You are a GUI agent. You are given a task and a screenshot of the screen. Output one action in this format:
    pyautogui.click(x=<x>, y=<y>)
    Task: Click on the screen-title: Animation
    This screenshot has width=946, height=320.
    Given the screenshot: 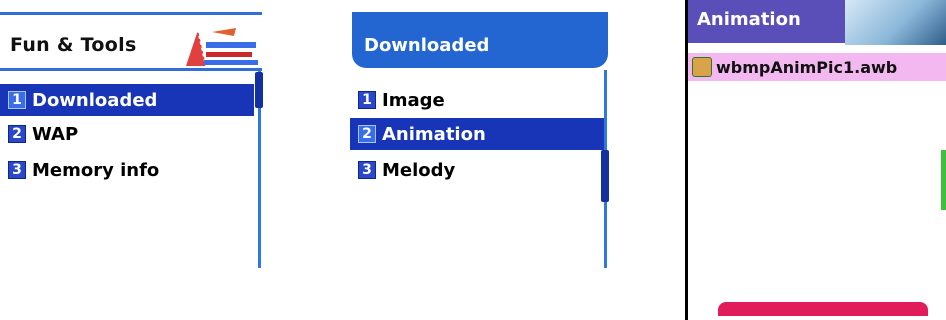 What is the action you would take?
    pyautogui.click(x=749, y=19)
    